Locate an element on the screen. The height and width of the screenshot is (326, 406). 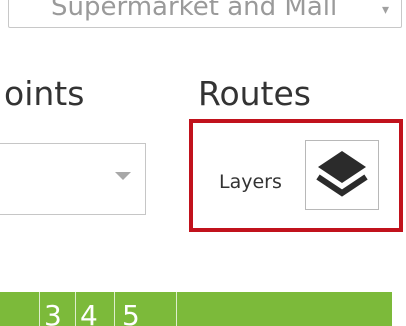
category-select-value: Supermarket and Mall is located at coordinates (194, 11).